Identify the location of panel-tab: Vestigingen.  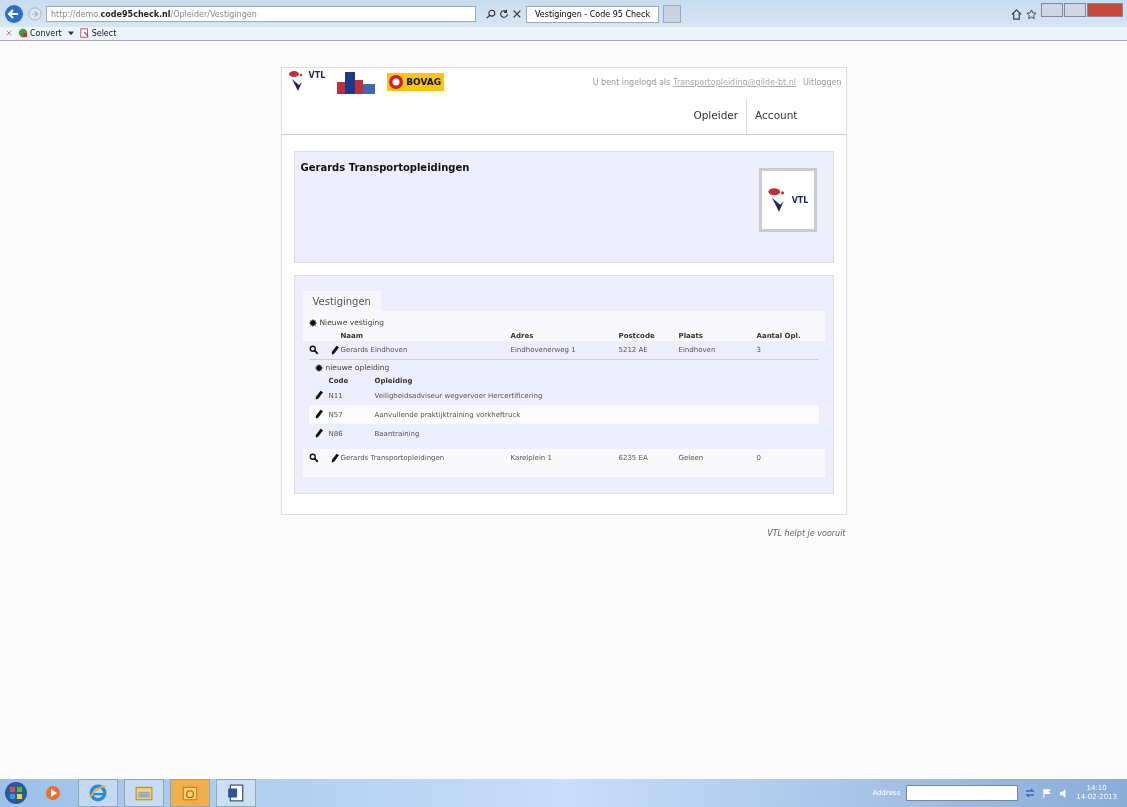
(341, 301).